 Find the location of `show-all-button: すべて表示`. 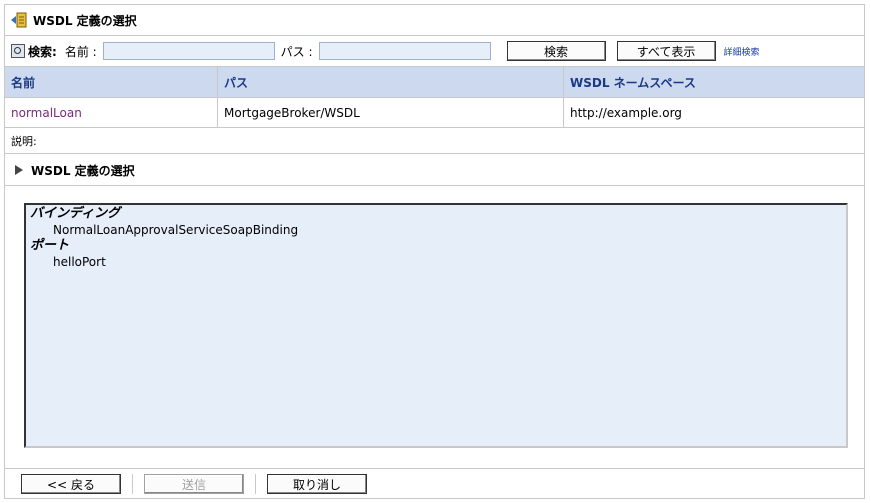

show-all-button: すべて表示 is located at coordinates (666, 51).